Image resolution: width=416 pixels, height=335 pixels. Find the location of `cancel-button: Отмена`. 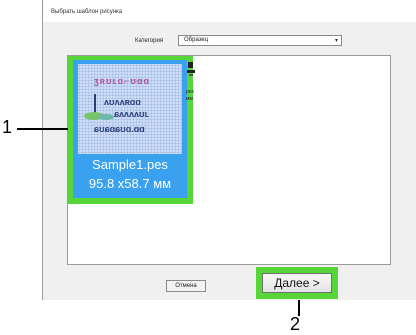

cancel-button: Отмена is located at coordinates (186, 286).